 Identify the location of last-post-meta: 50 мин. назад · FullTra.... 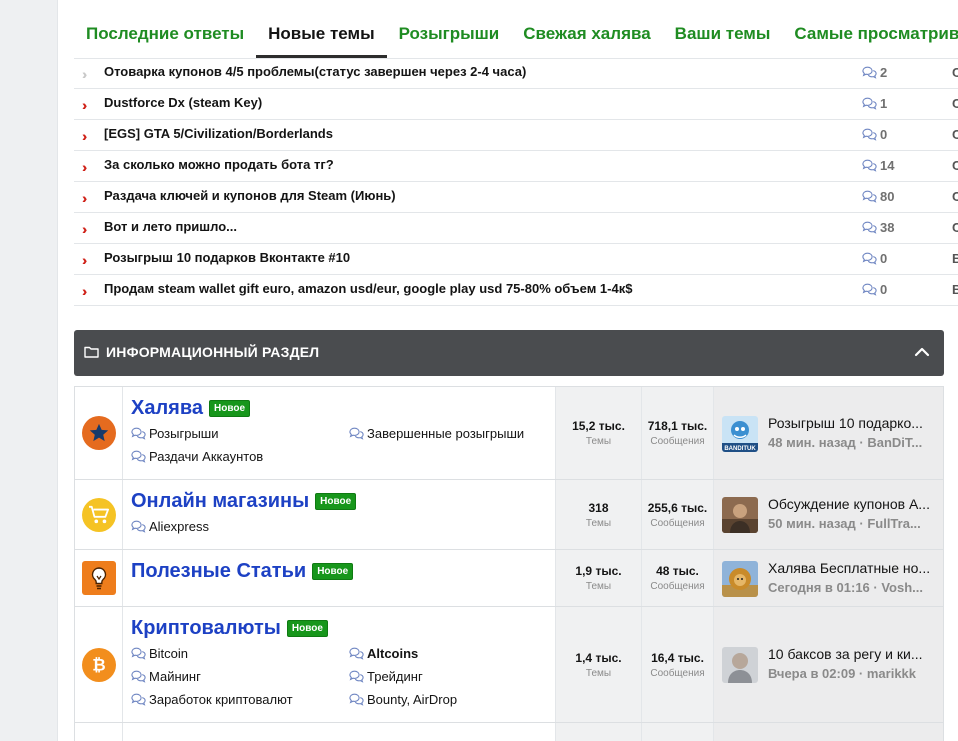
(854, 523).